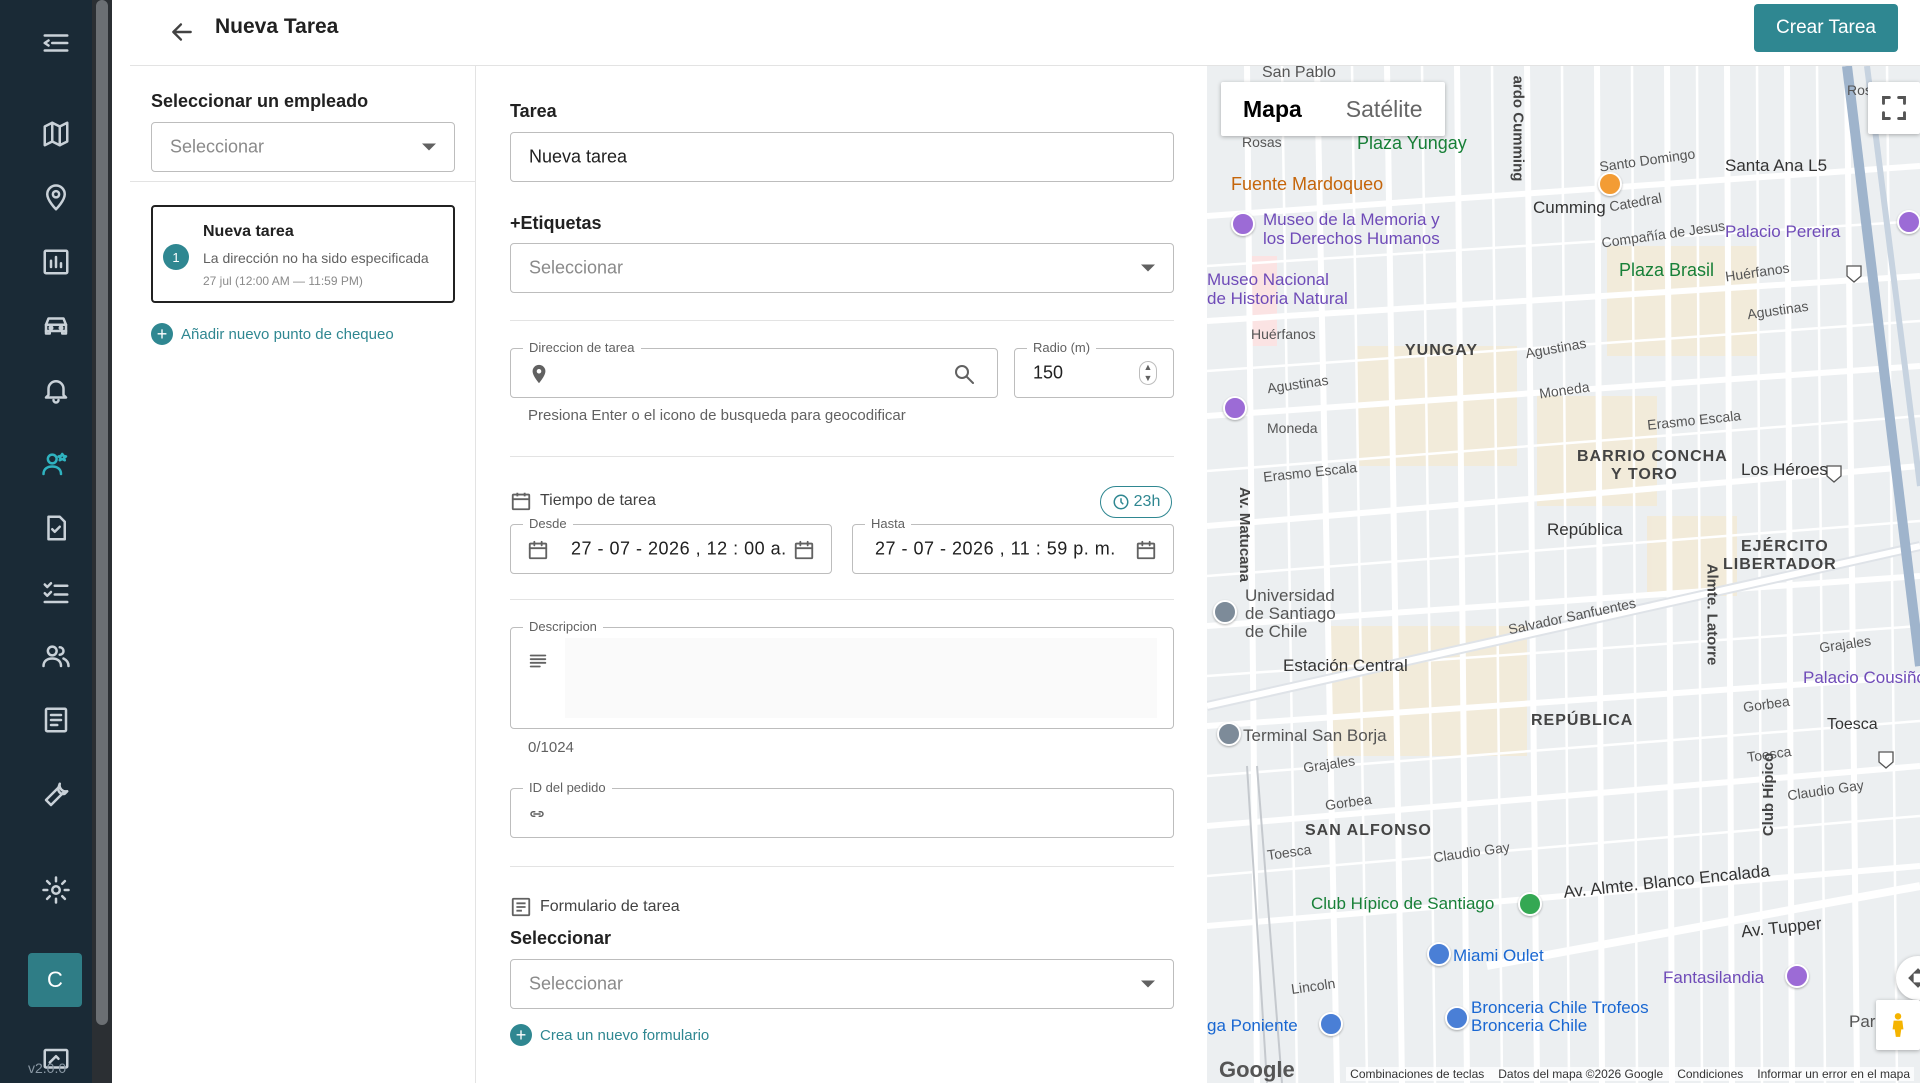 This screenshot has width=1920, height=1083. I want to click on reports-icon, so click(56, 262).